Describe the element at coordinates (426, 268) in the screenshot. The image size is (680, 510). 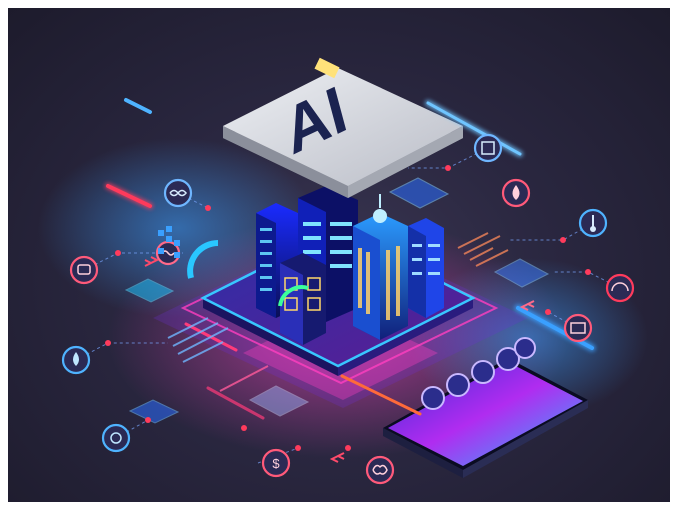
I see `blue-tower-right` at that location.